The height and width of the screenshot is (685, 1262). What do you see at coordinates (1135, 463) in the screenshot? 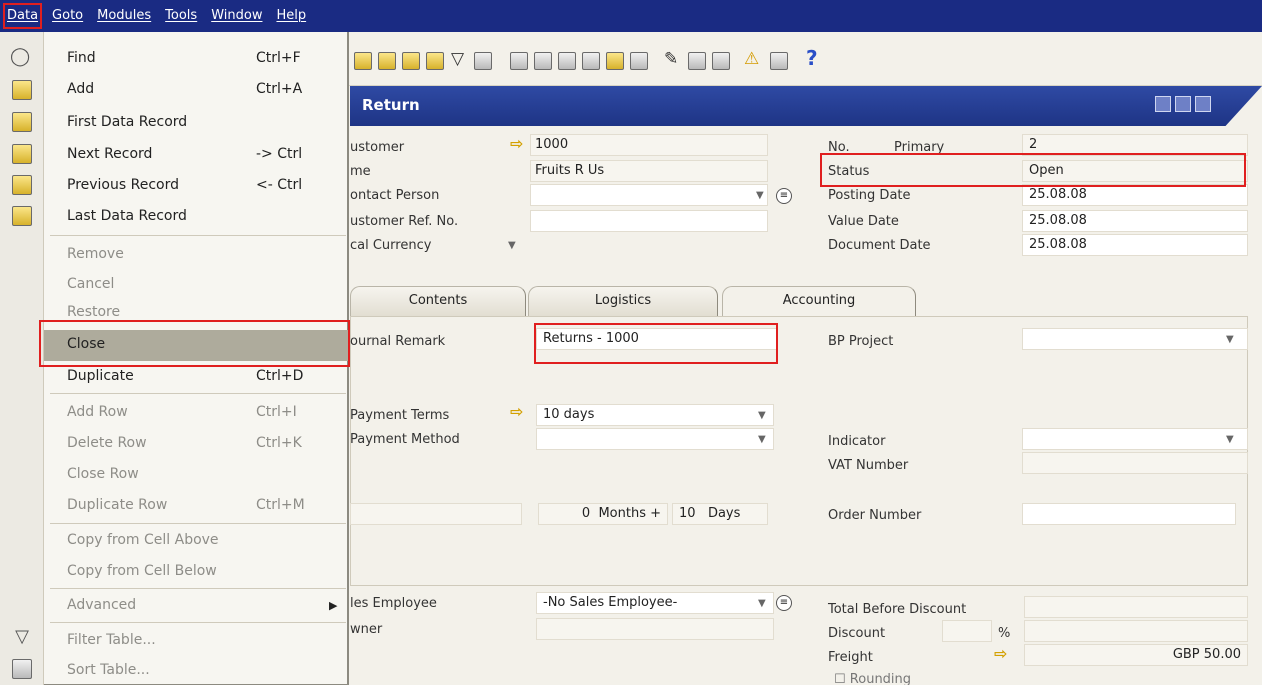
I see `vat-number-field` at bounding box center [1135, 463].